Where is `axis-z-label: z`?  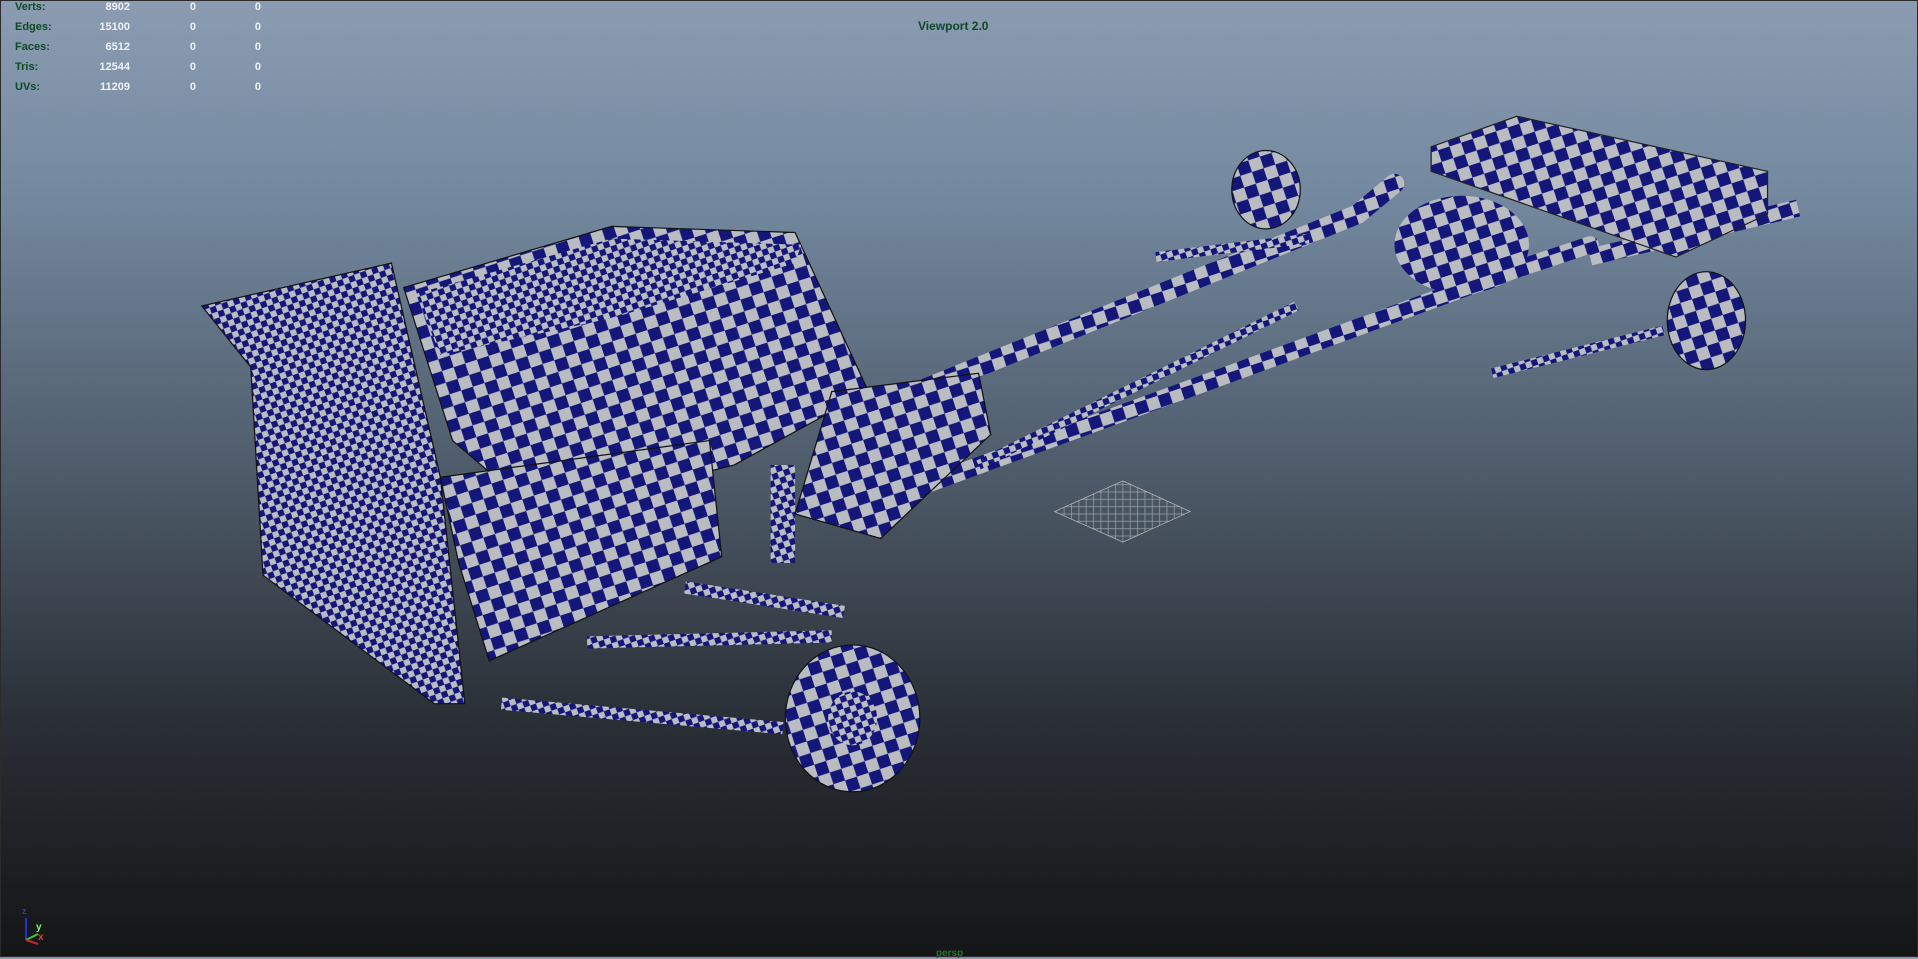 axis-z-label: z is located at coordinates (24, 911).